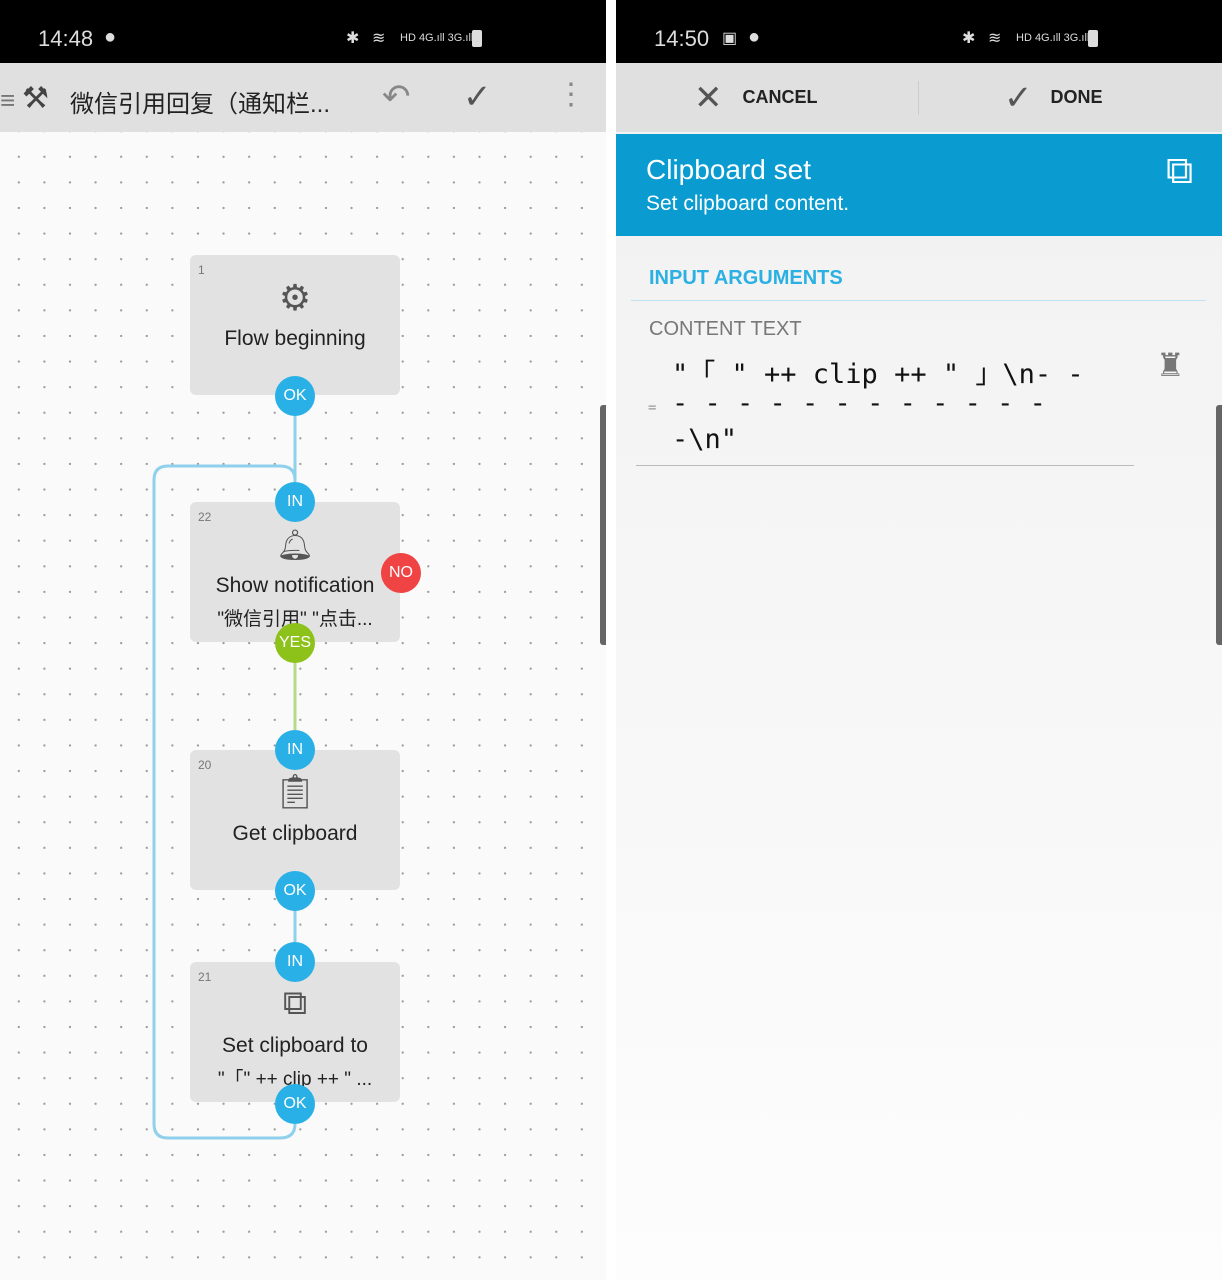 The image size is (1222, 1280). Describe the element at coordinates (725, 329) in the screenshot. I see `field-label: CONTENT TEXT` at that location.